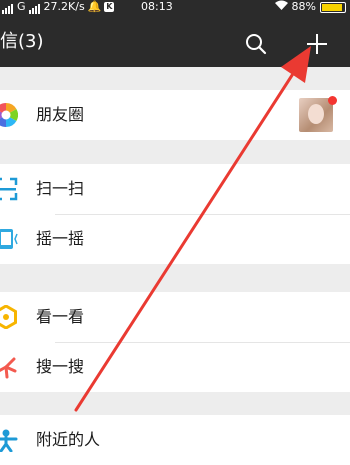 This screenshot has width=350, height=465. I want to click on search-button, so click(256, 44).